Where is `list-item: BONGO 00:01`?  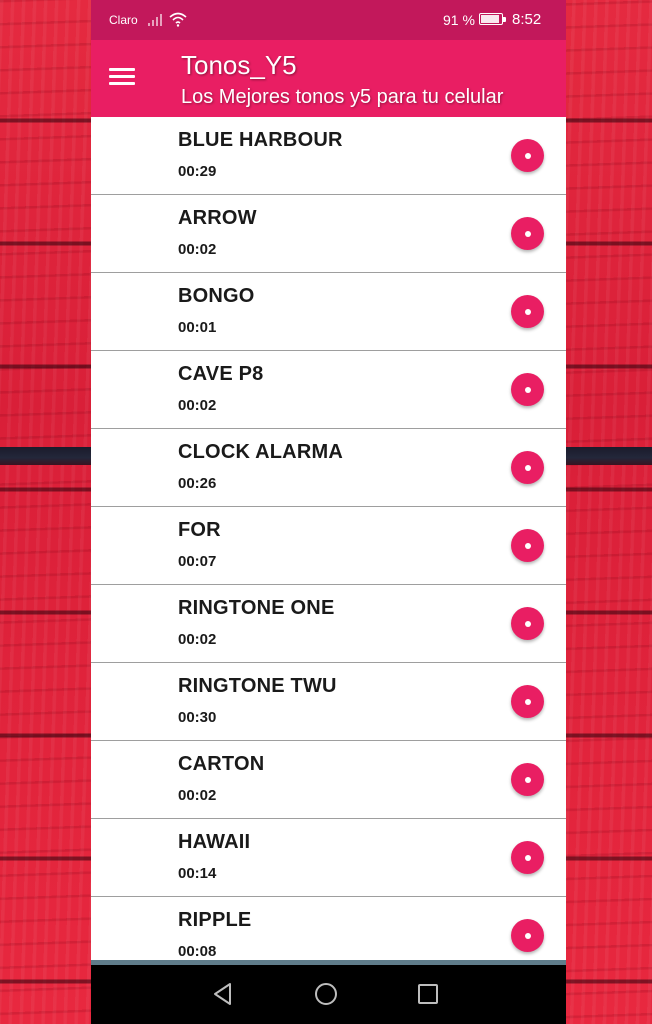
list-item: BONGO 00:01 is located at coordinates (328, 312).